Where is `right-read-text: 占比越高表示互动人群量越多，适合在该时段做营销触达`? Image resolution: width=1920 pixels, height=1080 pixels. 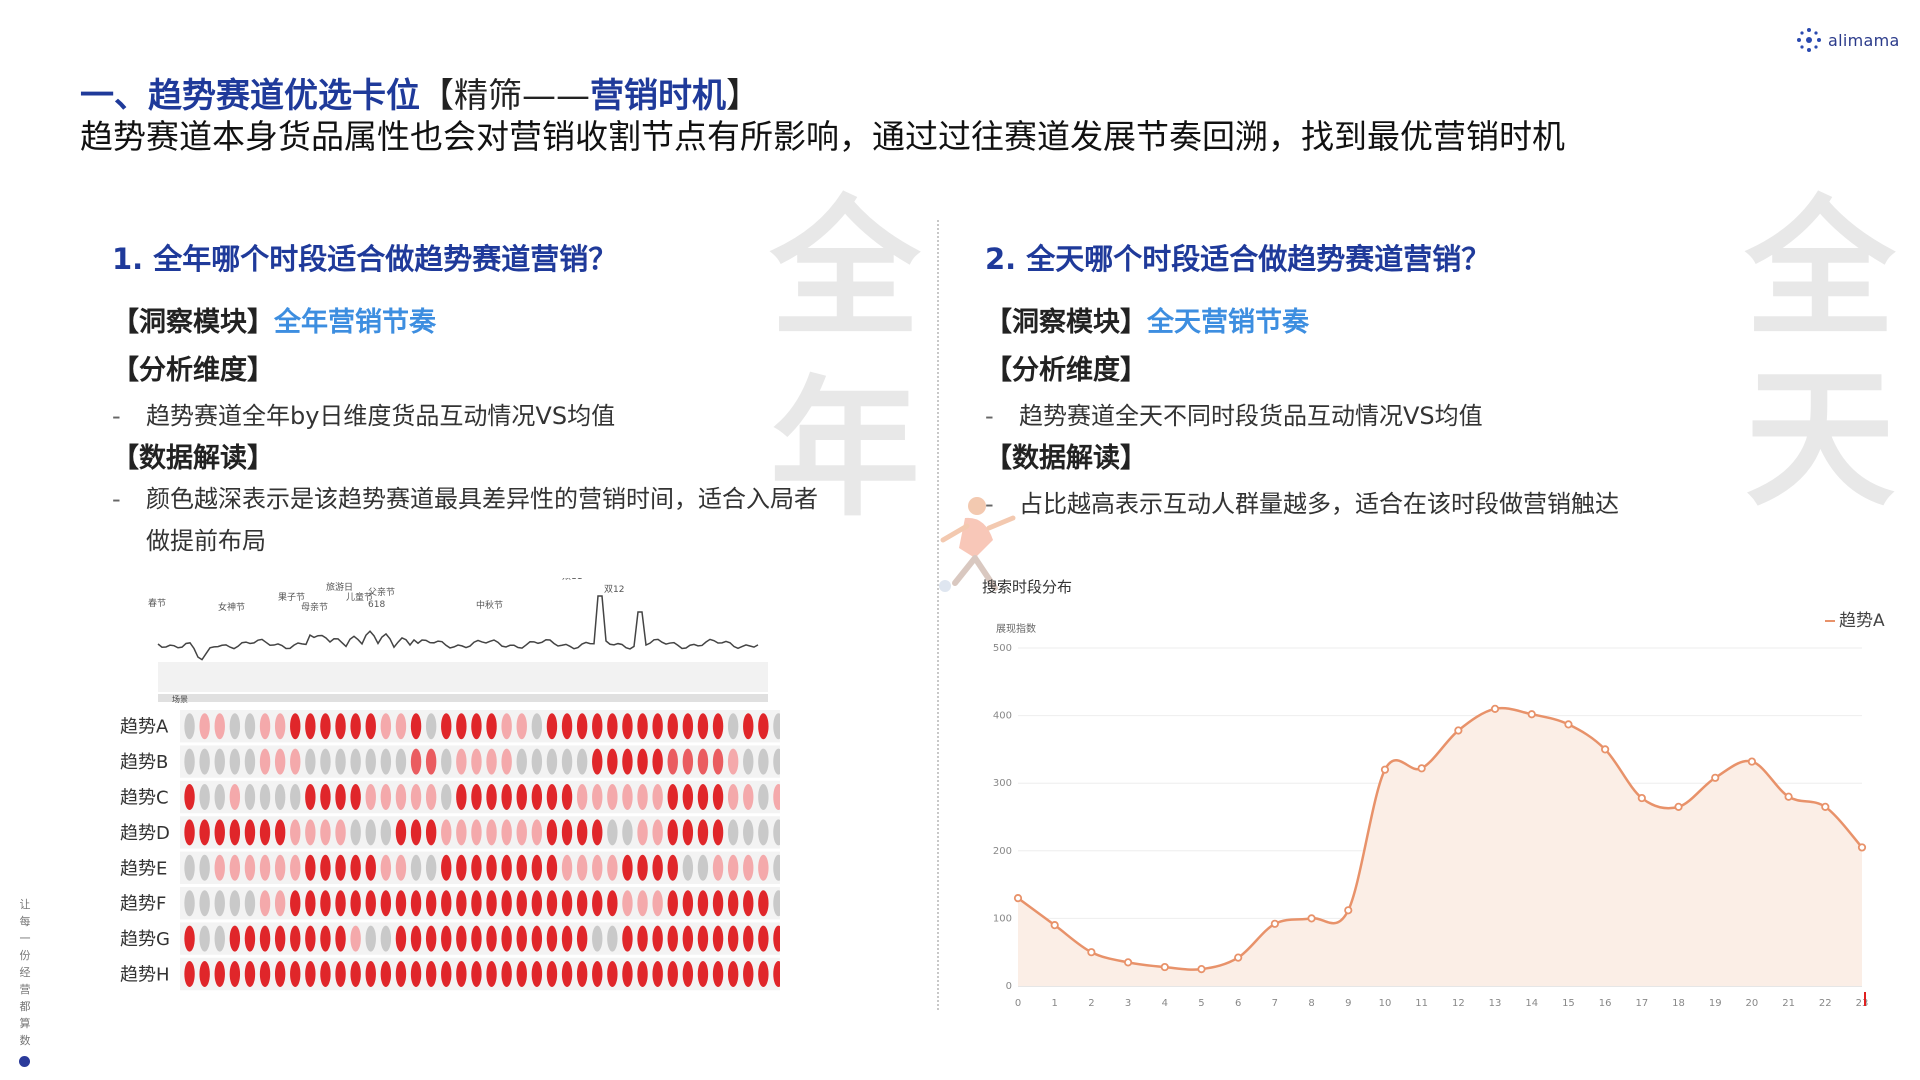
right-read-text: 占比越高表示互动人群量越多，适合在该时段做营销触达 is located at coordinates (1319, 504).